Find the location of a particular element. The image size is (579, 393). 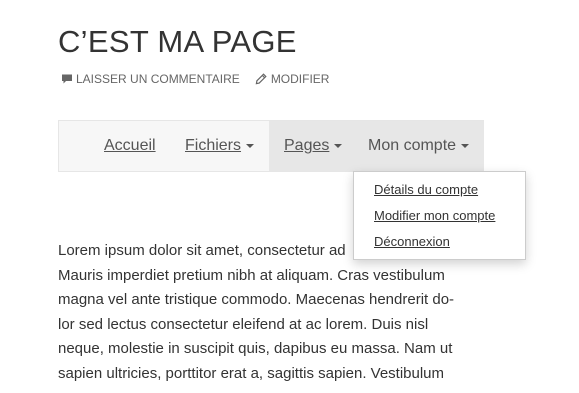

nav-label-accueil: Accueil is located at coordinates (130, 145).